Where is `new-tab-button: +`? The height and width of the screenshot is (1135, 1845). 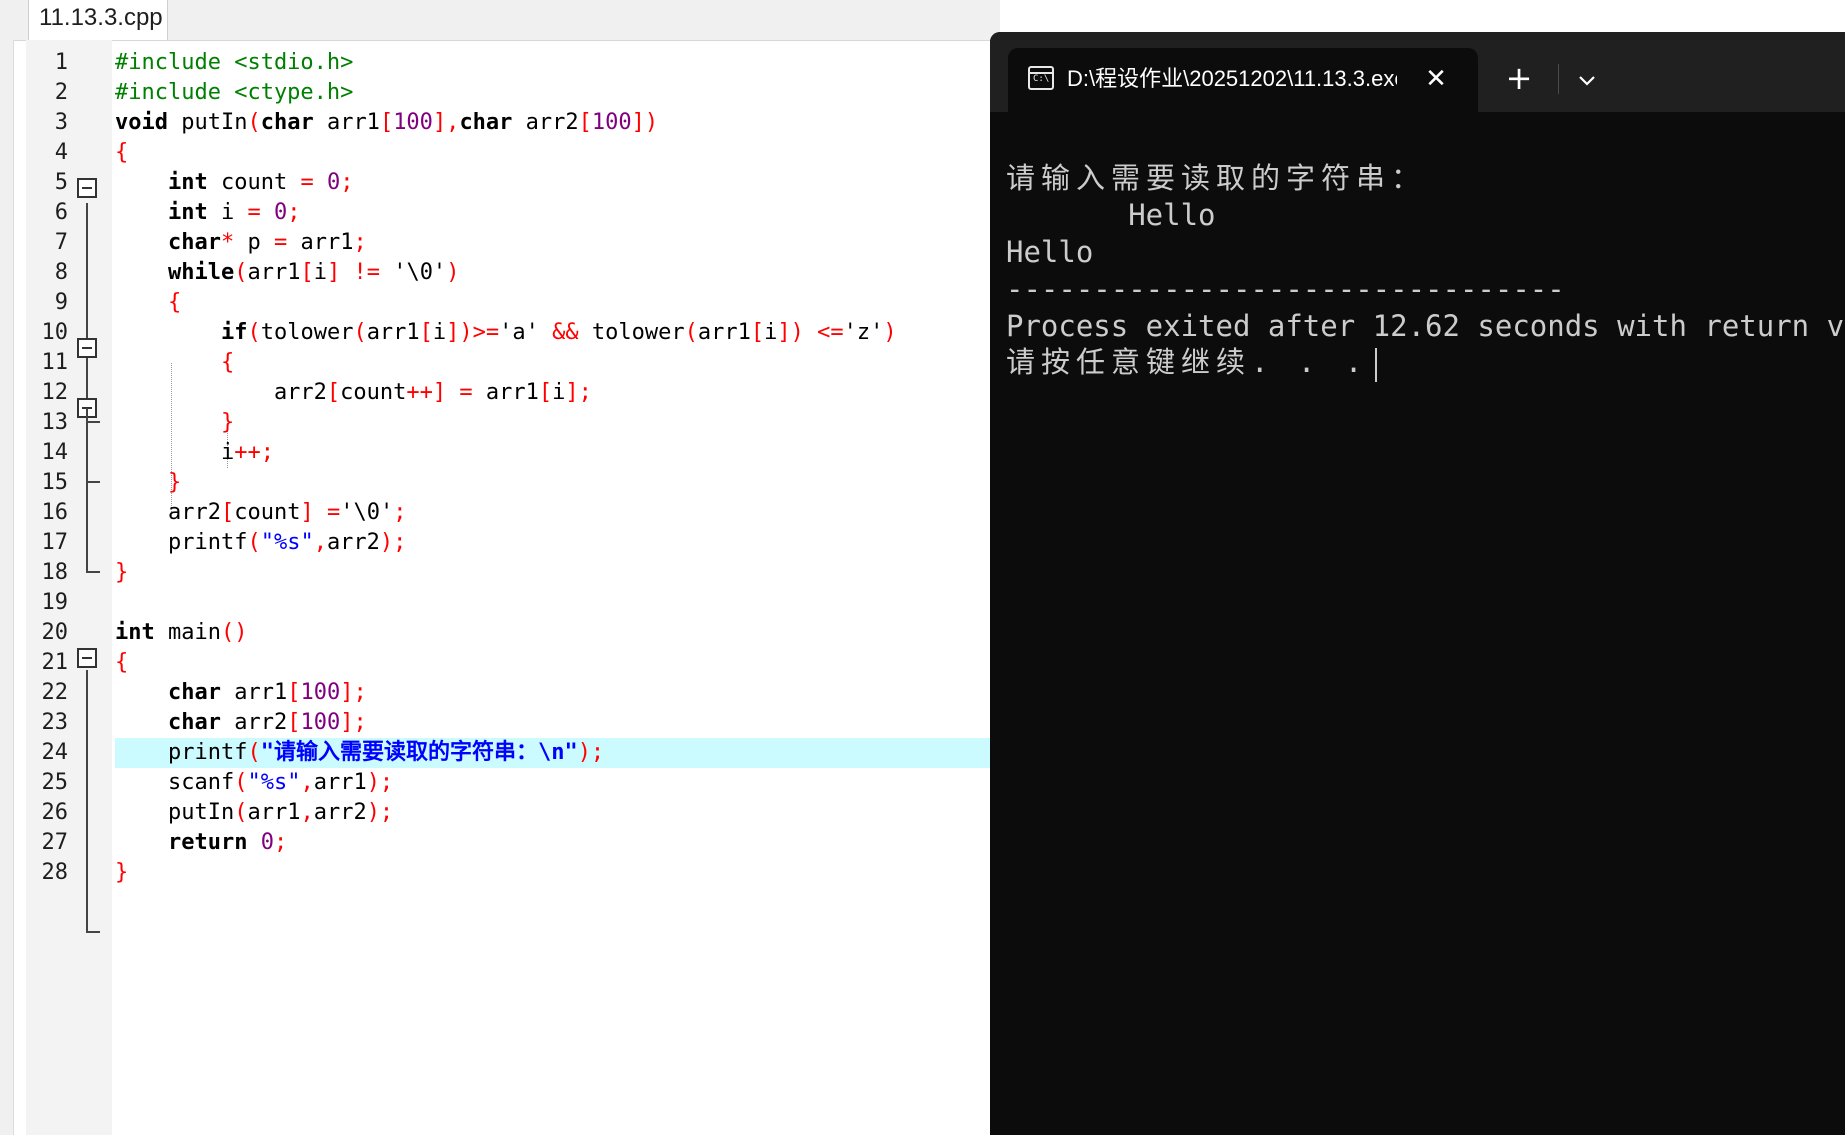
new-tab-button: + is located at coordinates (1519, 79).